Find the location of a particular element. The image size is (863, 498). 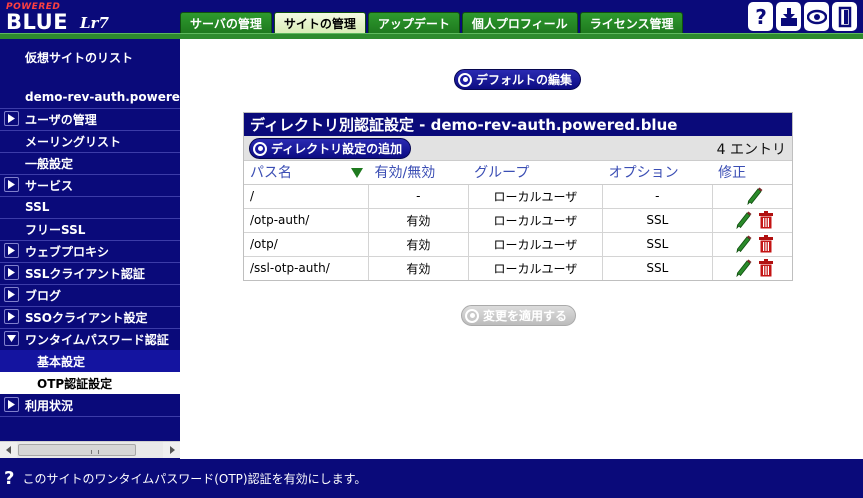

import-icon is located at coordinates (788, 16).